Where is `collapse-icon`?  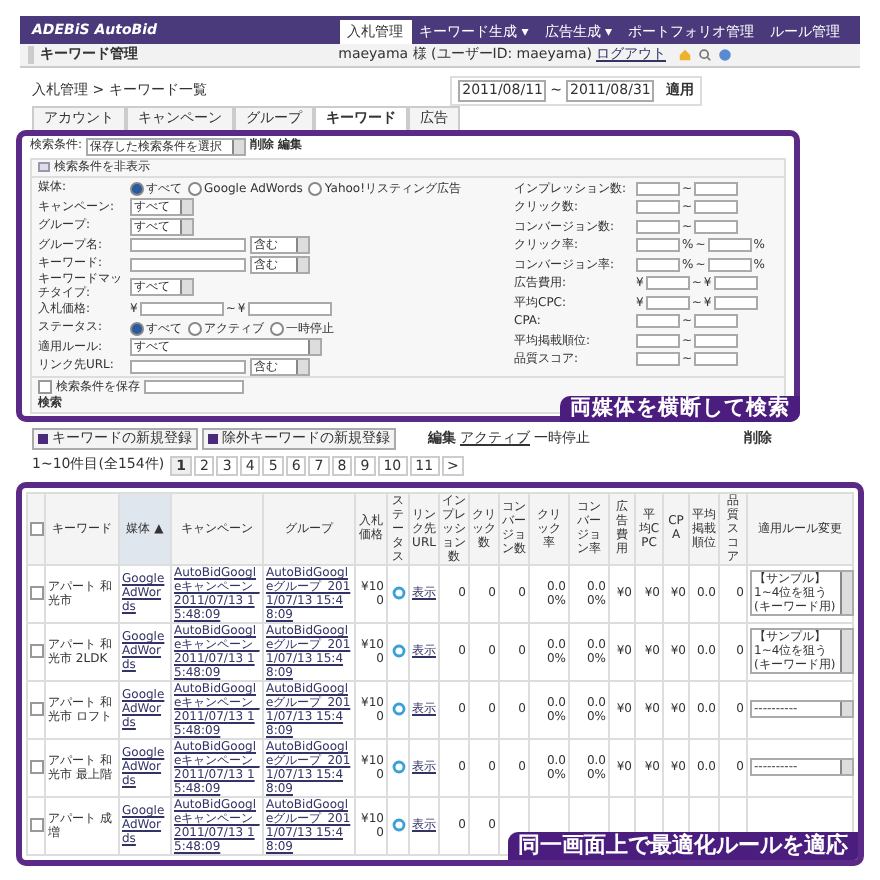 collapse-icon is located at coordinates (44, 167).